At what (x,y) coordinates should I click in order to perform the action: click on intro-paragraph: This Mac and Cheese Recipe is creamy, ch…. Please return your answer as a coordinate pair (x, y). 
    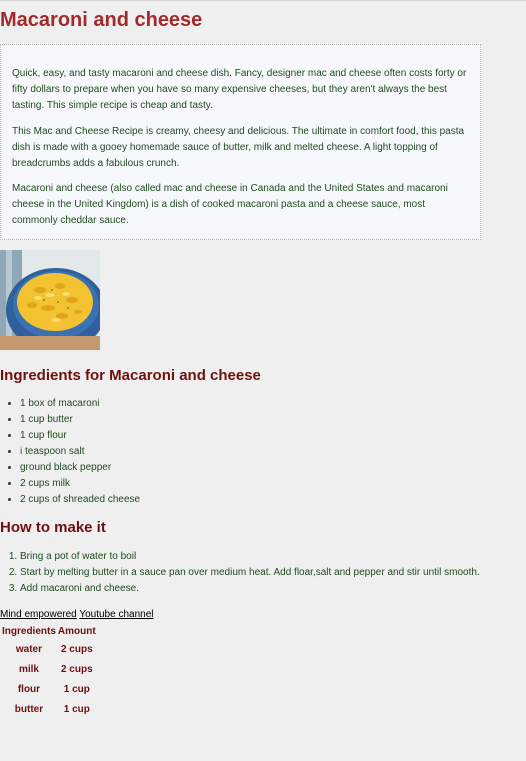
    Looking at the image, I should click on (238, 147).